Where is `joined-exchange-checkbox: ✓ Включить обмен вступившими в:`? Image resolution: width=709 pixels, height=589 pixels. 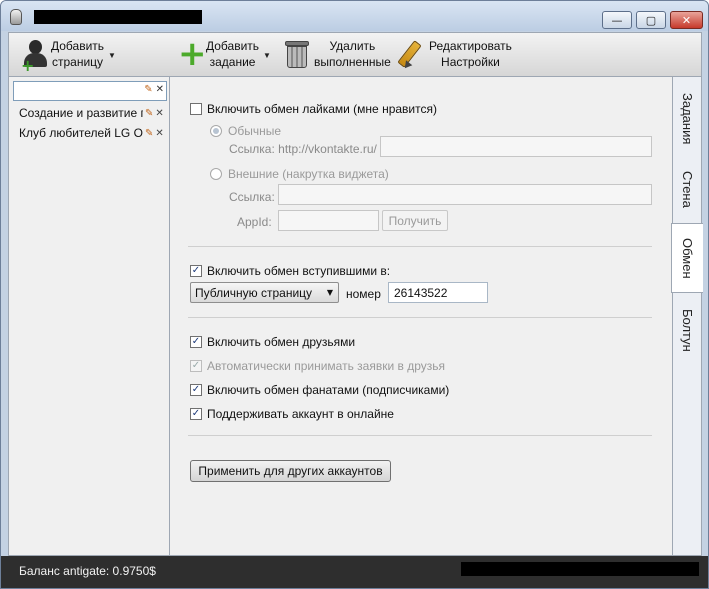 joined-exchange-checkbox: ✓ Включить обмен вступившими в: is located at coordinates (290, 271).